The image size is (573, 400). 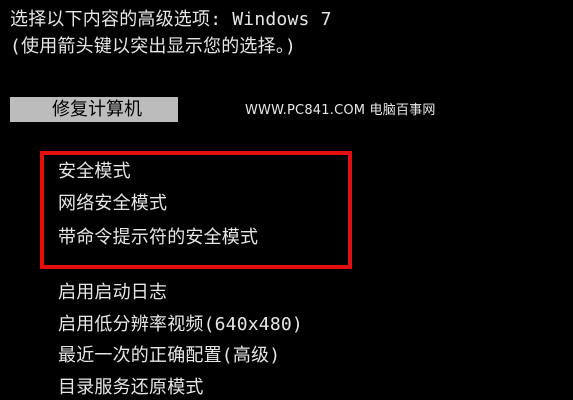 What do you see at coordinates (169, 356) in the screenshot?
I see `last-known-good-configuration-option: 最近一次的正确配置(高级)` at bounding box center [169, 356].